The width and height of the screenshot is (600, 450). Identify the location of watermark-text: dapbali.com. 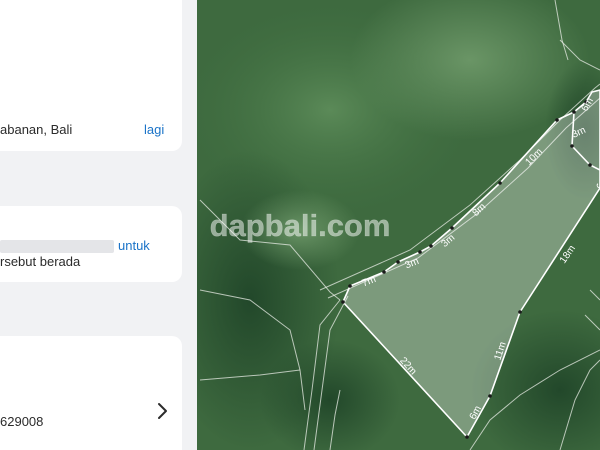
(300, 225).